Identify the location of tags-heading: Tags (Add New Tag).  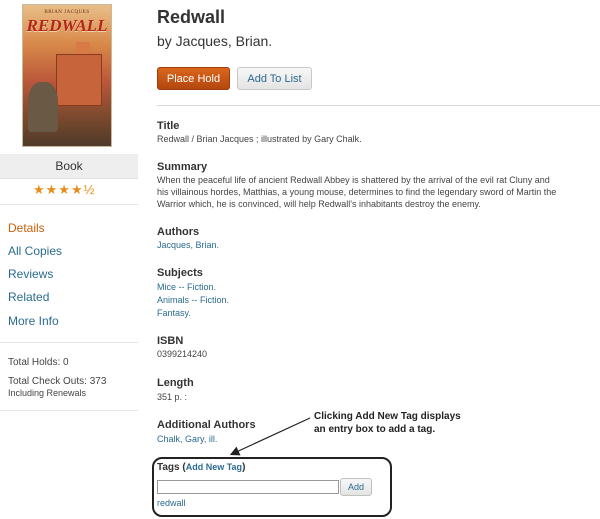
(201, 467).